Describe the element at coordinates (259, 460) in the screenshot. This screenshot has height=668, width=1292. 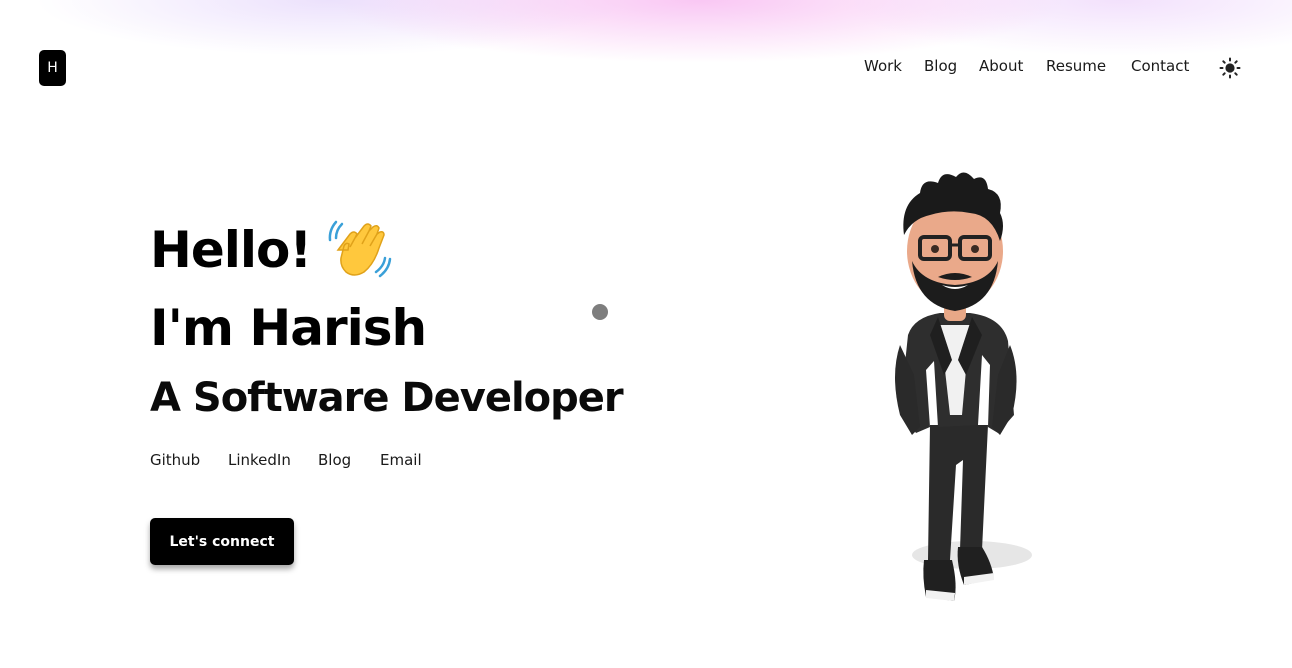
I see `link-linkedin: LinkedIn` at that location.